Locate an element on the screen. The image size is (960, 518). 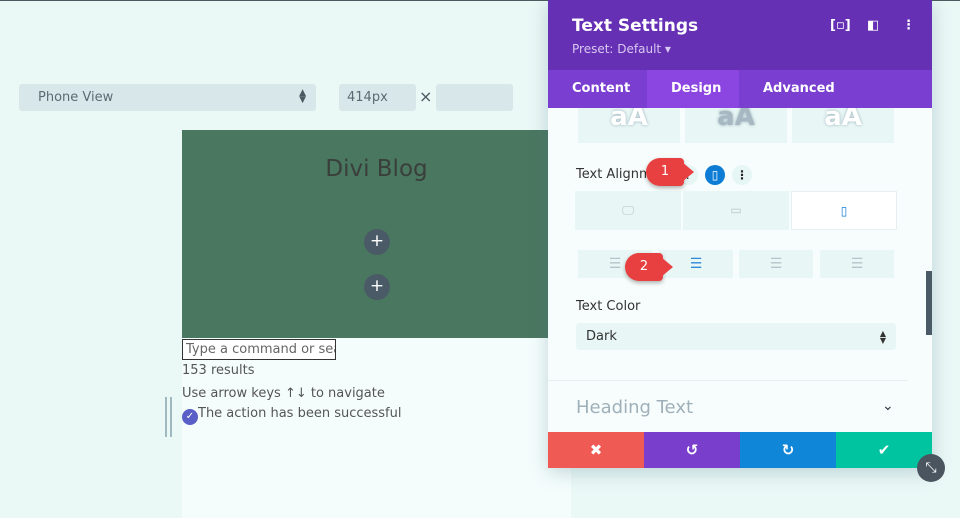
phone-responsive-icon: ▯ is located at coordinates (715, 175).